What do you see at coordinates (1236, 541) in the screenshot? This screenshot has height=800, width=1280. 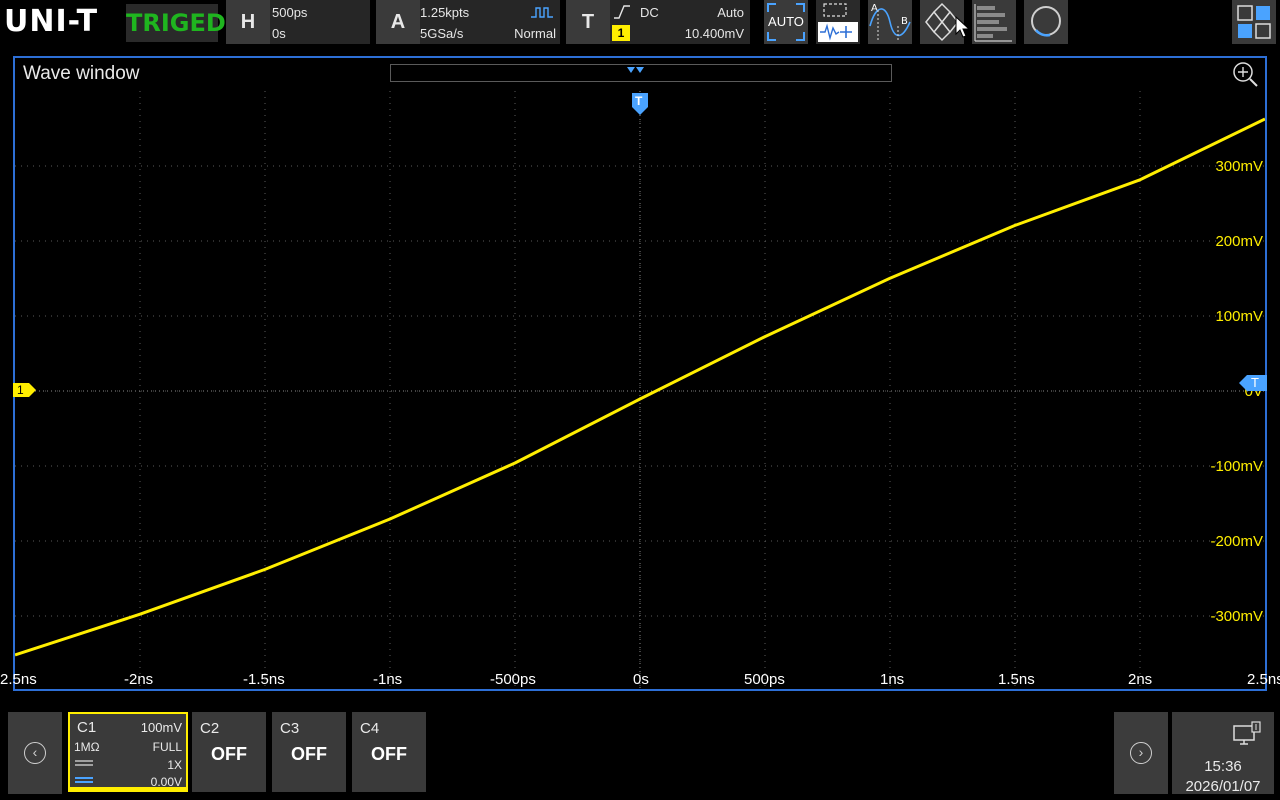 I see `y-label: -200mV` at bounding box center [1236, 541].